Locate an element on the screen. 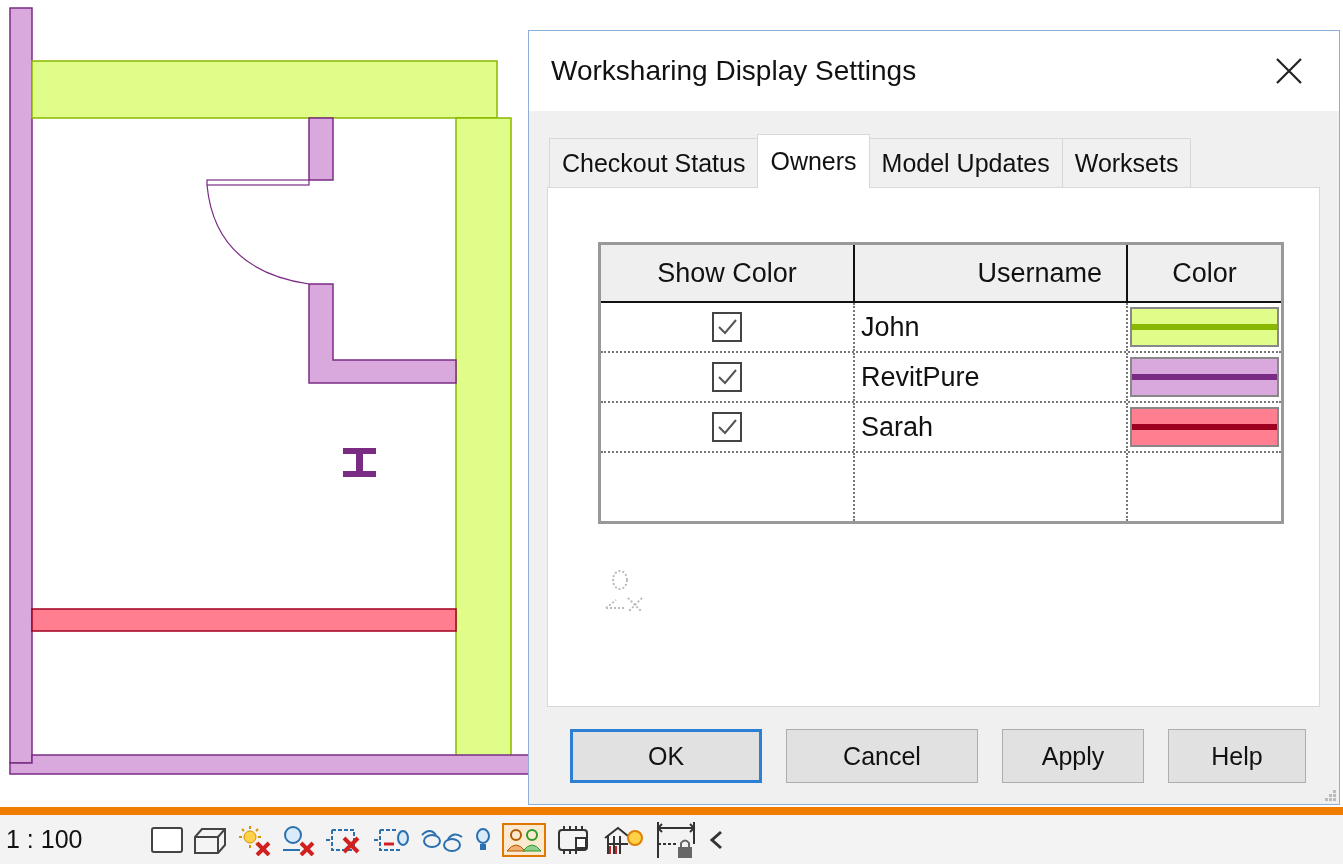 This screenshot has height=864, width=1343. dialog-button: Apply is located at coordinates (1073, 756).